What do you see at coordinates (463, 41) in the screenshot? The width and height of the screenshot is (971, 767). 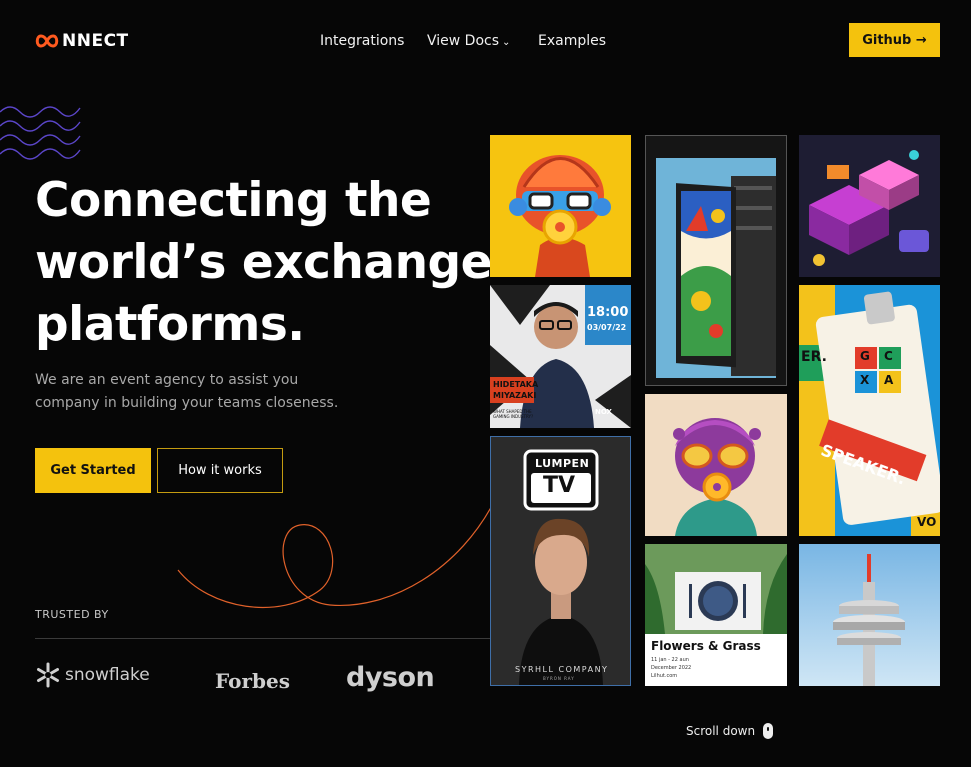 I see `nav-view-docs-label: View Docs` at bounding box center [463, 41].